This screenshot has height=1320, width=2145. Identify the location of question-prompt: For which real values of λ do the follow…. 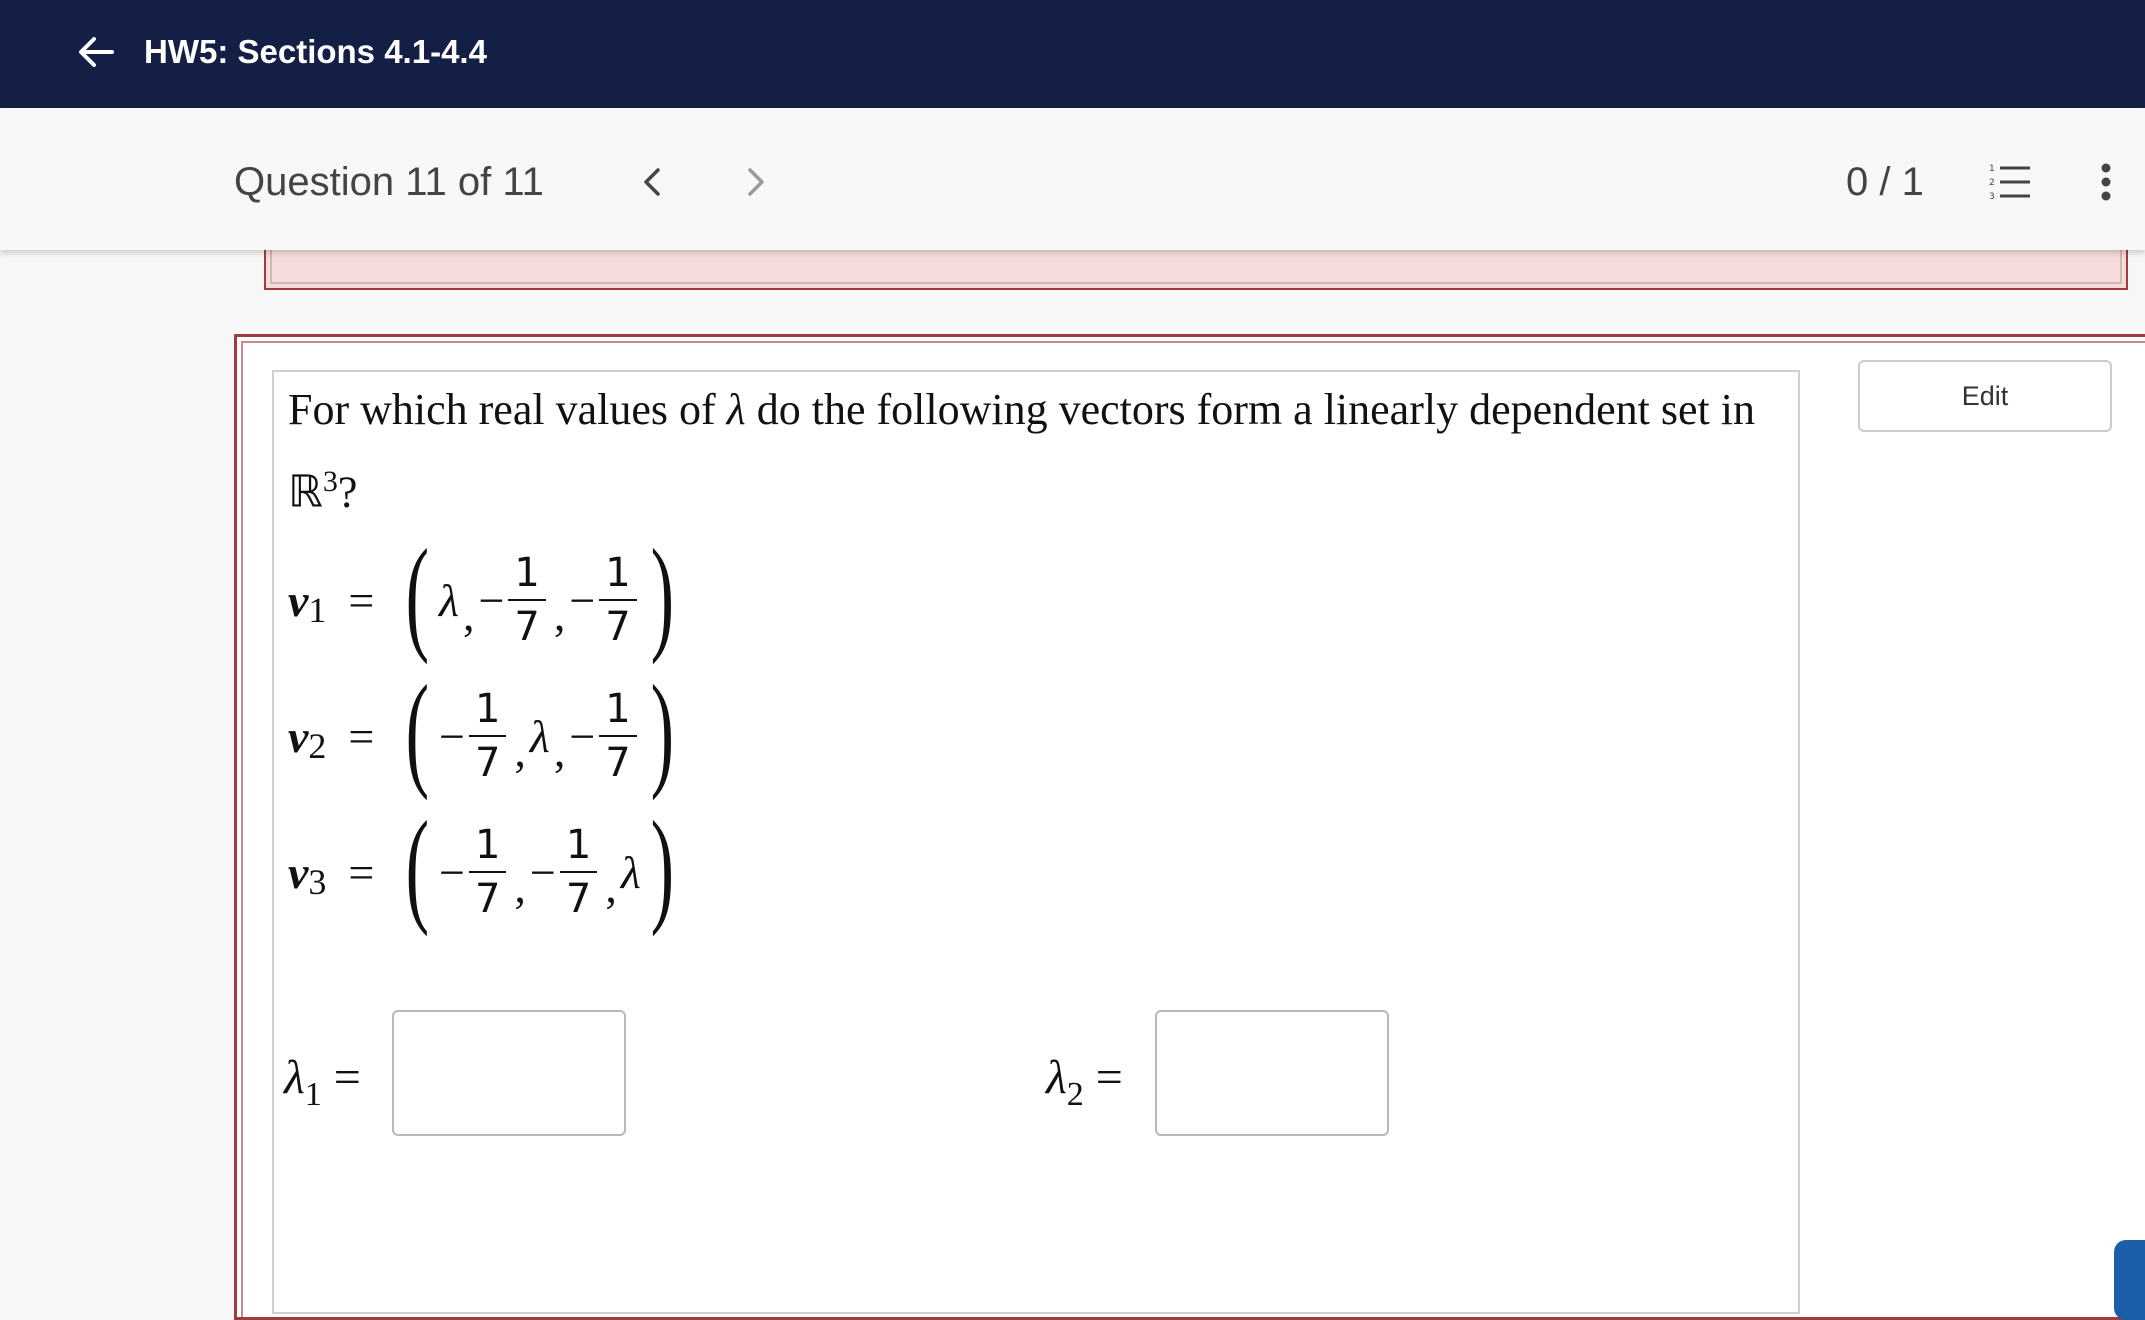
(1038, 451).